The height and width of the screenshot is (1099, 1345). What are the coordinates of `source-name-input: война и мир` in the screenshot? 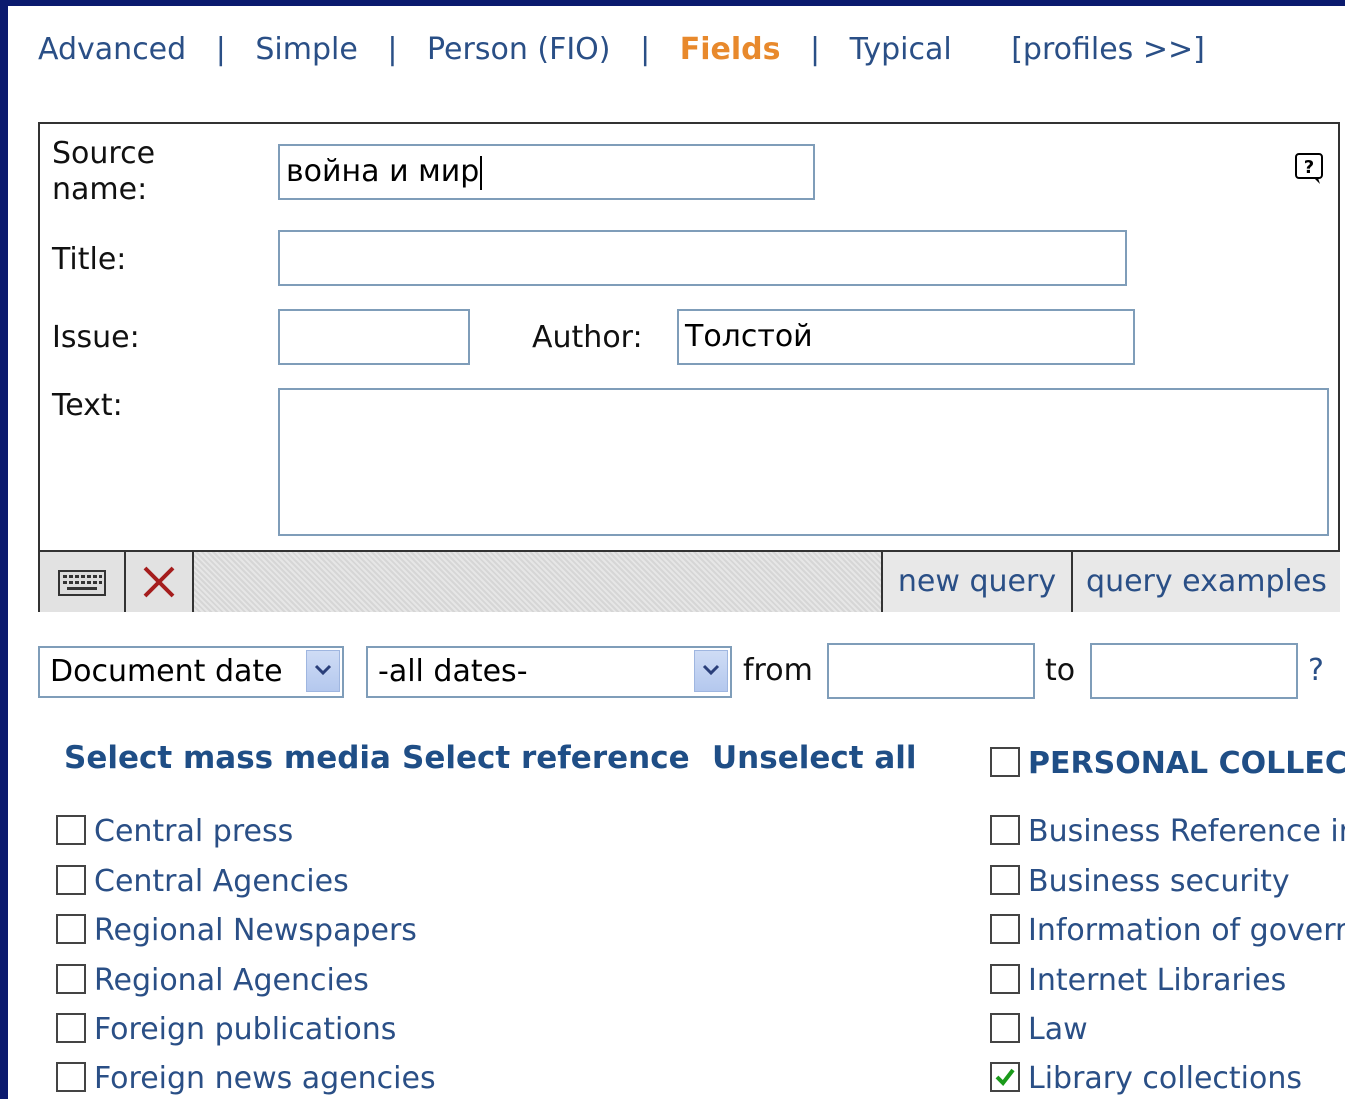 It's located at (546, 172).